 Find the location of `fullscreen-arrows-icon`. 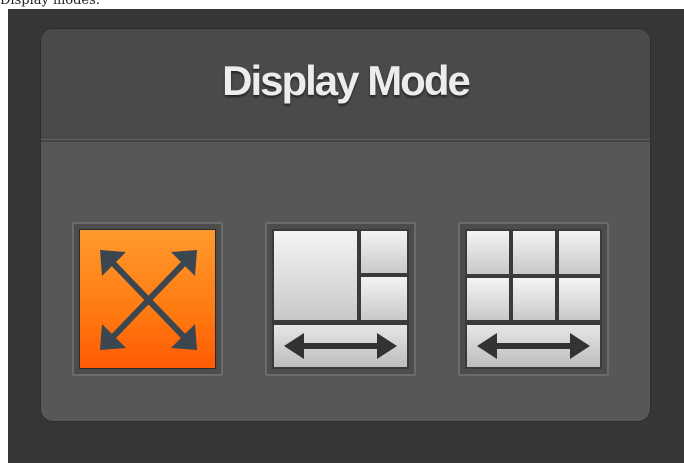

fullscreen-arrows-icon is located at coordinates (148, 300).